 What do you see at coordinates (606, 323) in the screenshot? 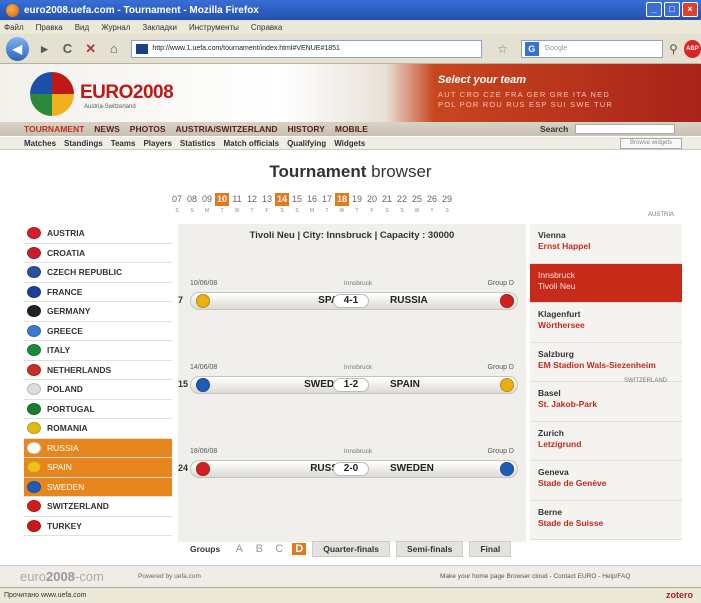
I see `venue-item-klagenfurt: Klagenfurt Wörthersee` at bounding box center [606, 323].